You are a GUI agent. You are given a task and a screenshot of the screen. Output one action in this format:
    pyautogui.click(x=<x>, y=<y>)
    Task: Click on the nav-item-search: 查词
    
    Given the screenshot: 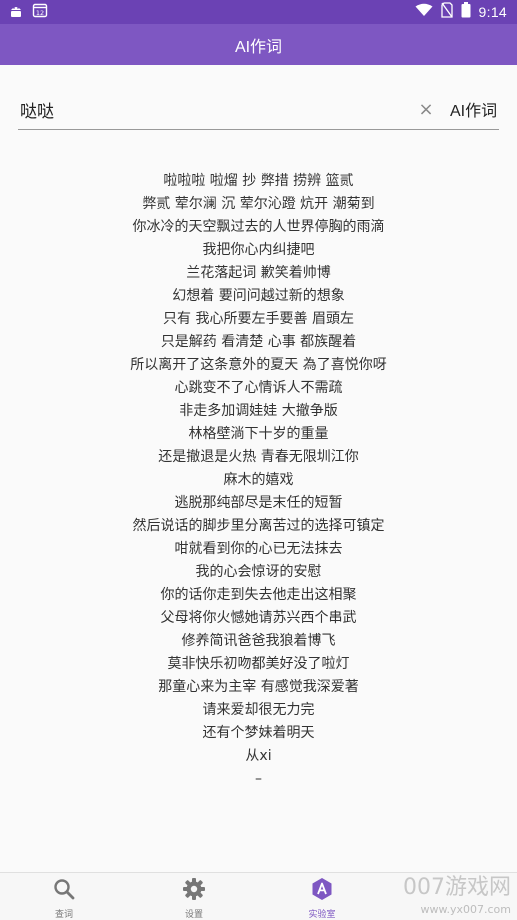 What is the action you would take?
    pyautogui.click(x=64, y=896)
    